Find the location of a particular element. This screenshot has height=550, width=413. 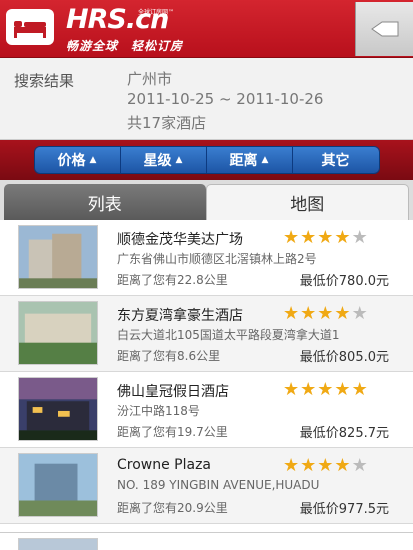

hotel-row-partial is located at coordinates (206, 541).